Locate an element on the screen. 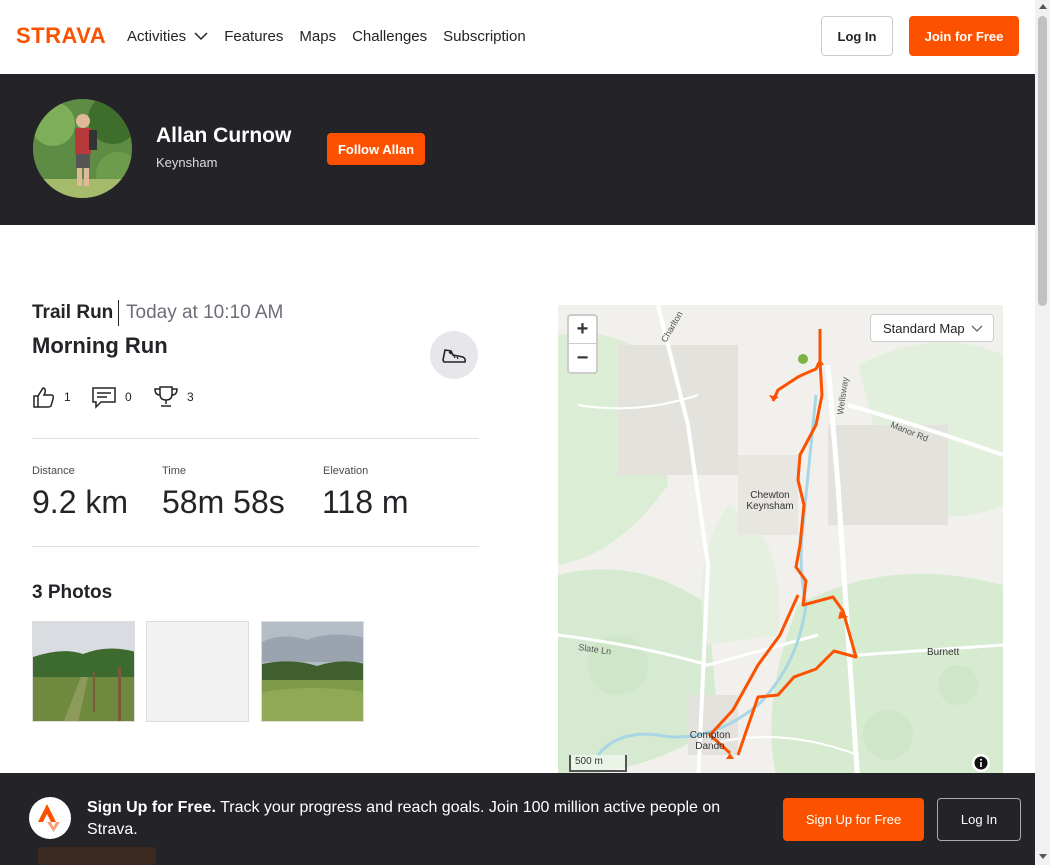 The width and height of the screenshot is (1050, 865). banner-headline: Sign Up for Free. is located at coordinates (151, 807).